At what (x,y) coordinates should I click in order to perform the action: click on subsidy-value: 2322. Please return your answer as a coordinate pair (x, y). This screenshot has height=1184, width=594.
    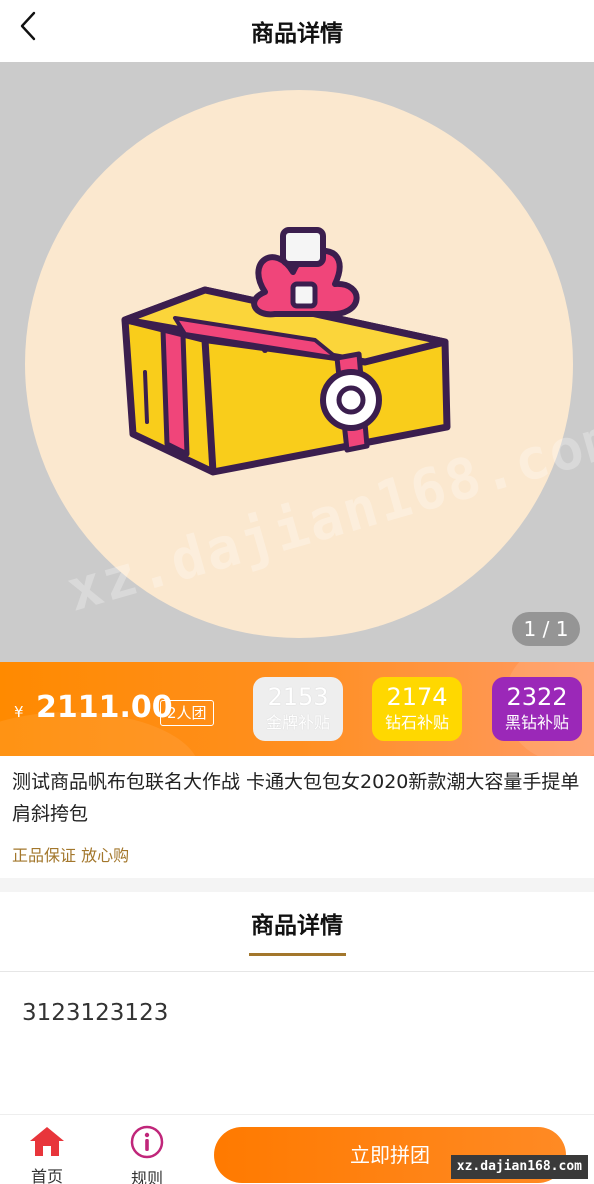
    Looking at the image, I should click on (537, 697).